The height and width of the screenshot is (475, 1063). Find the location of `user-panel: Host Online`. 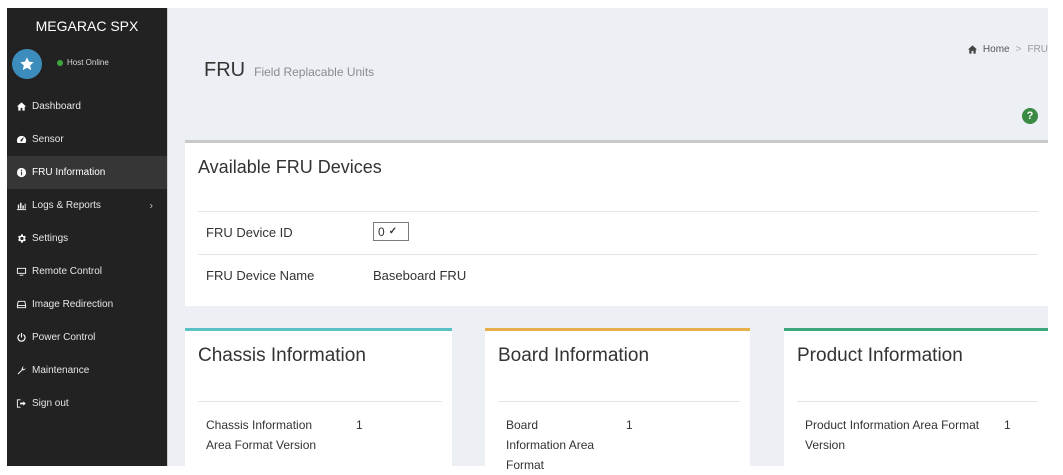

user-panel: Host Online is located at coordinates (87, 66).